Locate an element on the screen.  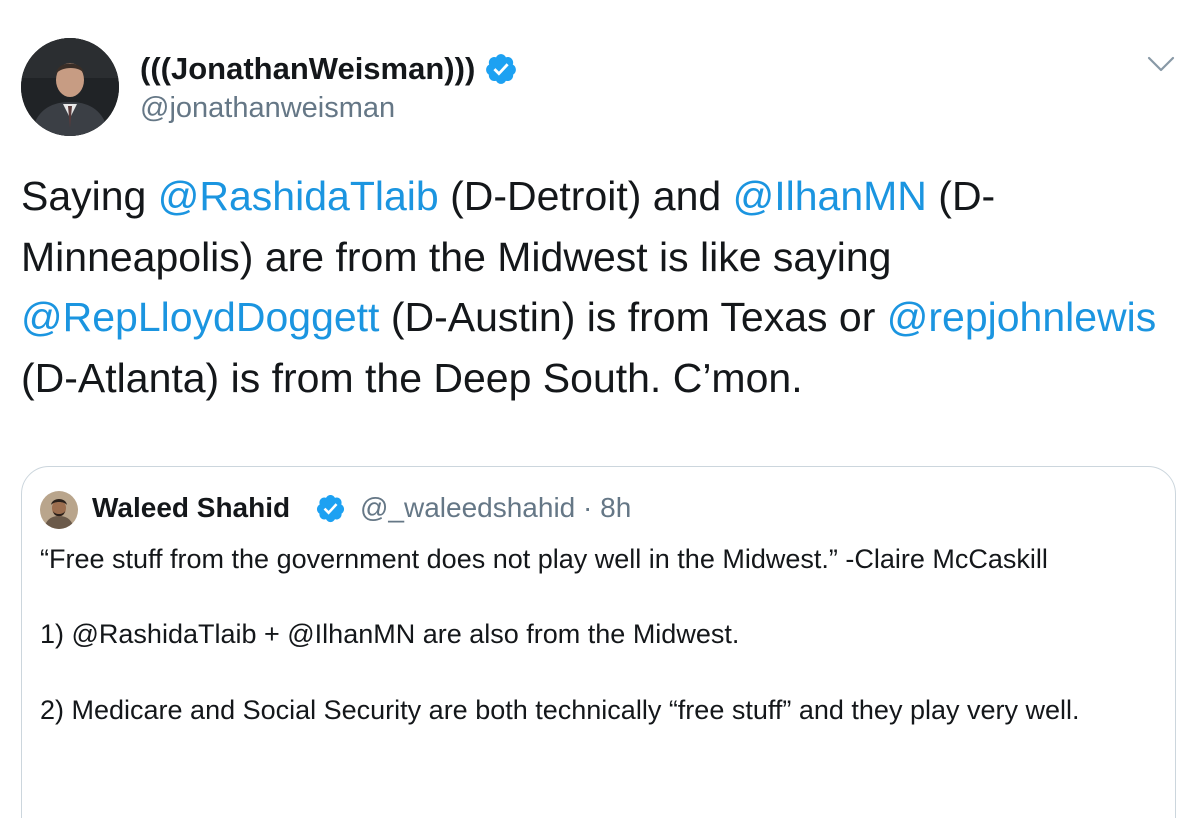
quote-author-avatar is located at coordinates (59, 510).